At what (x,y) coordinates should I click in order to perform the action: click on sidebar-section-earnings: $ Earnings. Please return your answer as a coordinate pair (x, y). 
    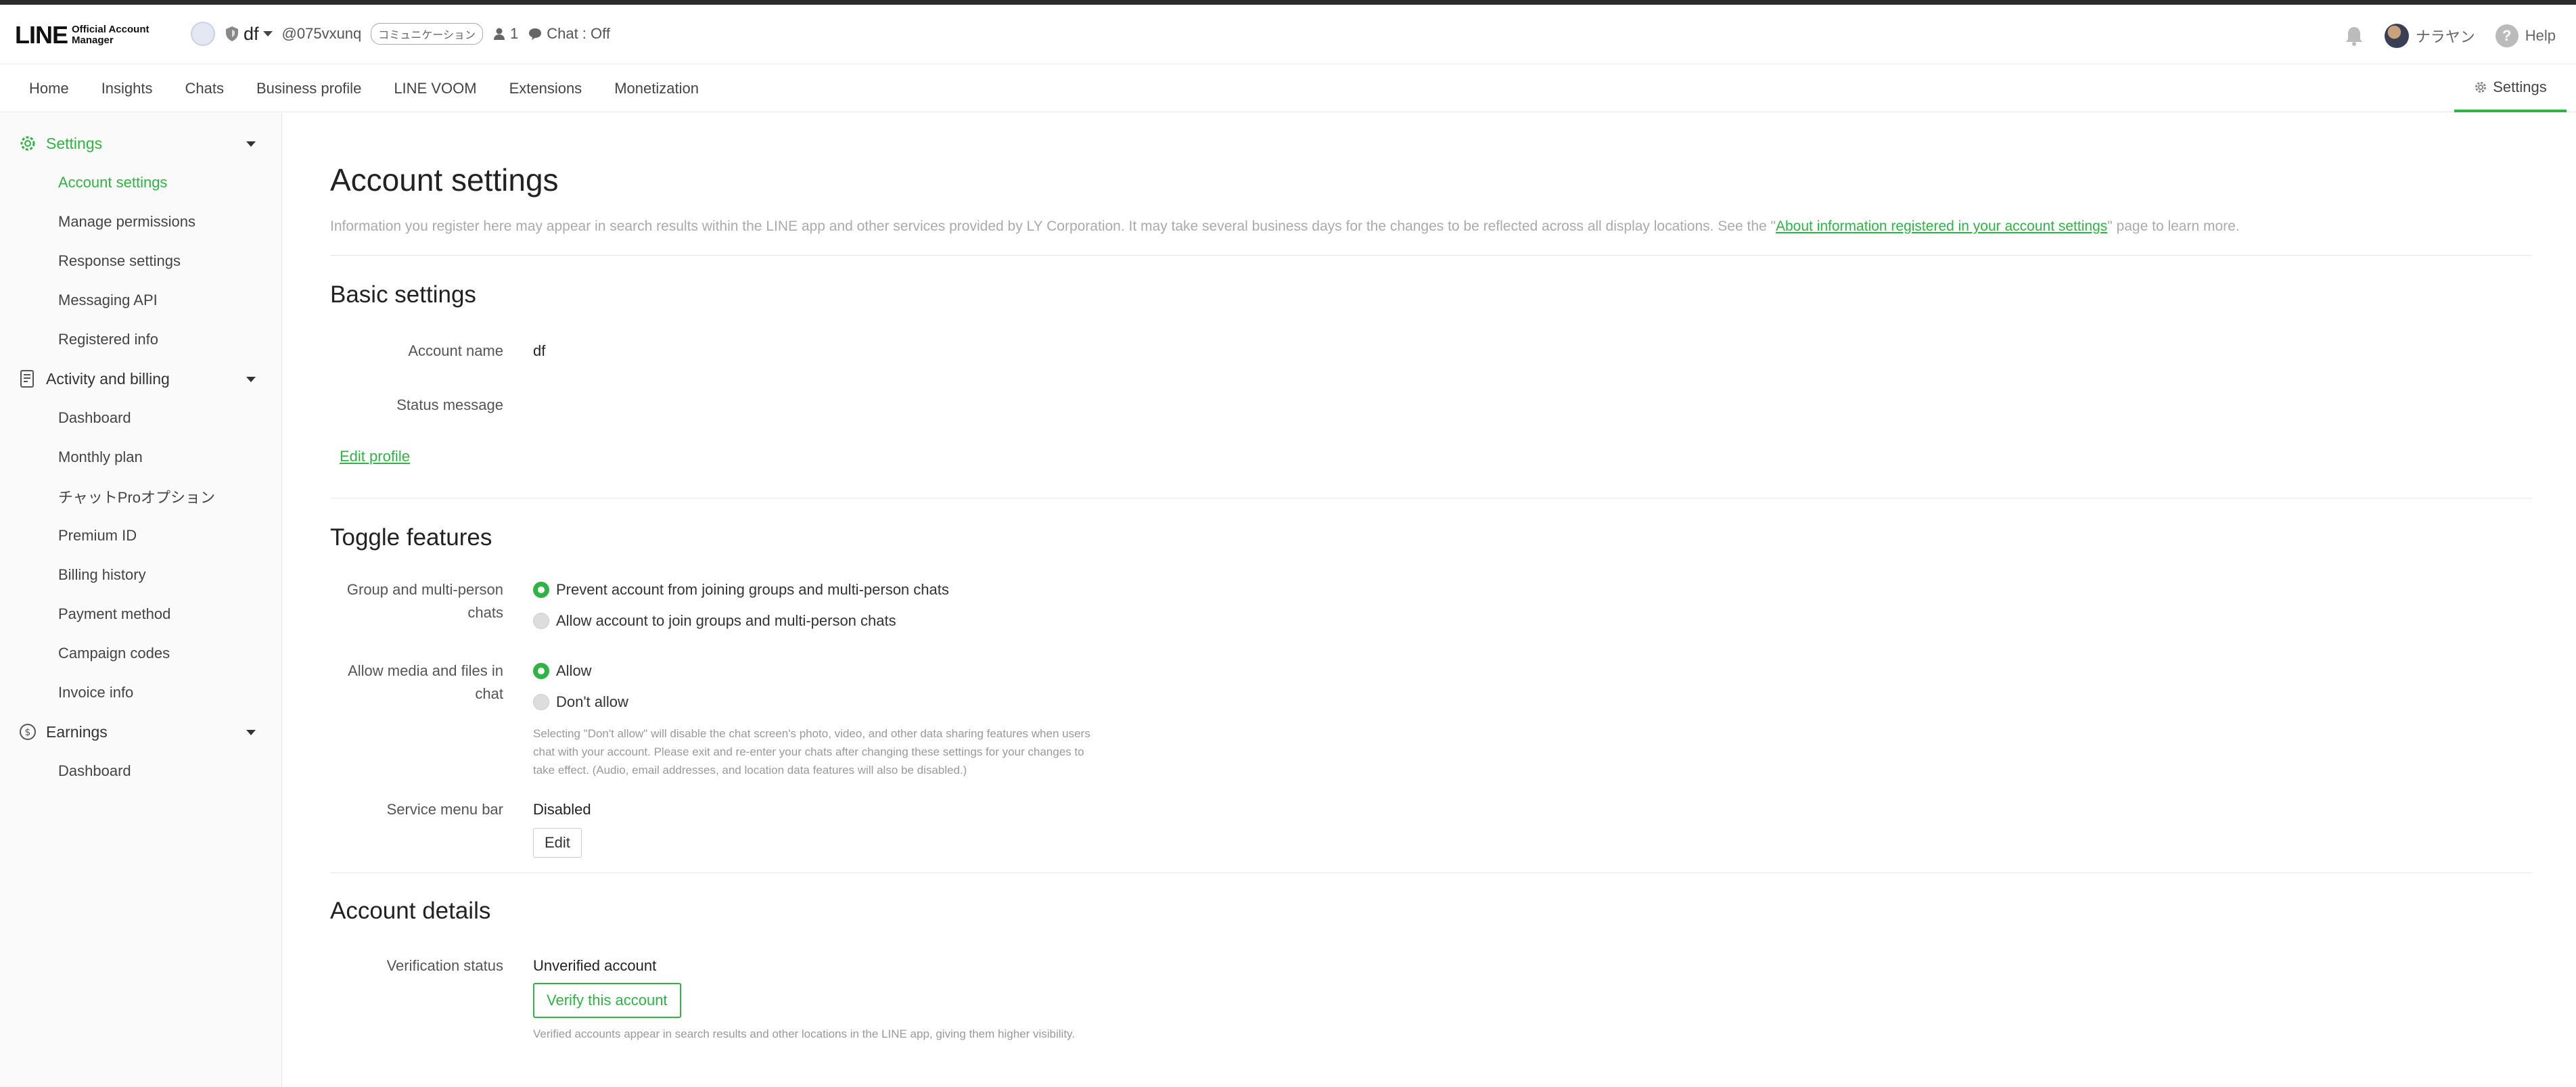
    Looking at the image, I should click on (140, 731).